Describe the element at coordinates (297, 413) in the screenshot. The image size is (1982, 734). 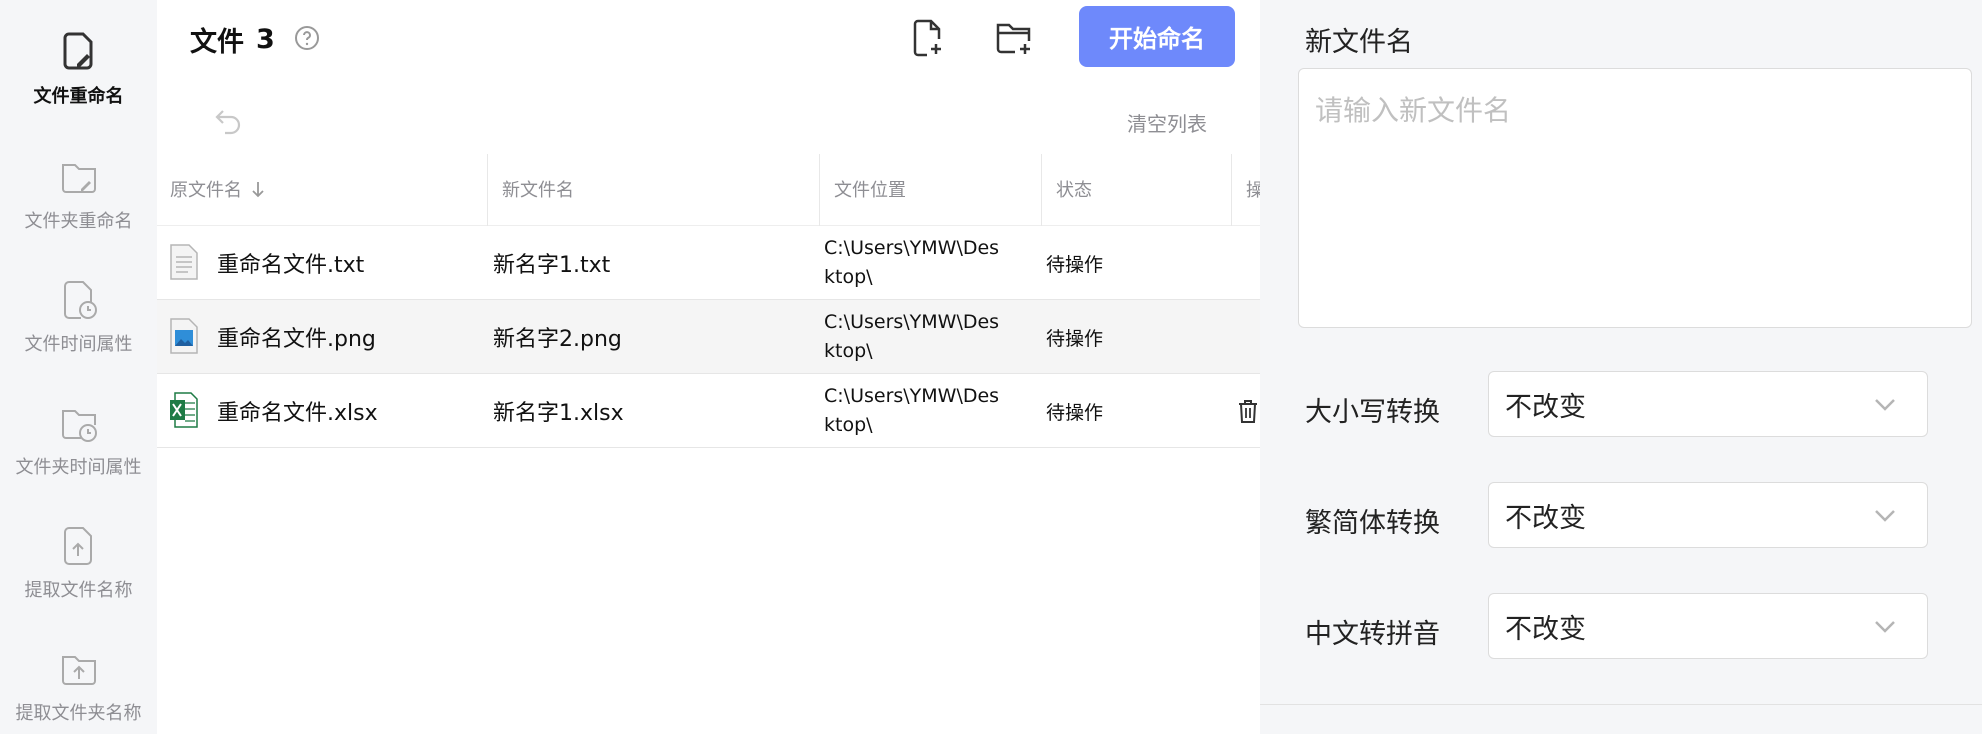
I see `original-name: 重命名文件.xlsx` at that location.